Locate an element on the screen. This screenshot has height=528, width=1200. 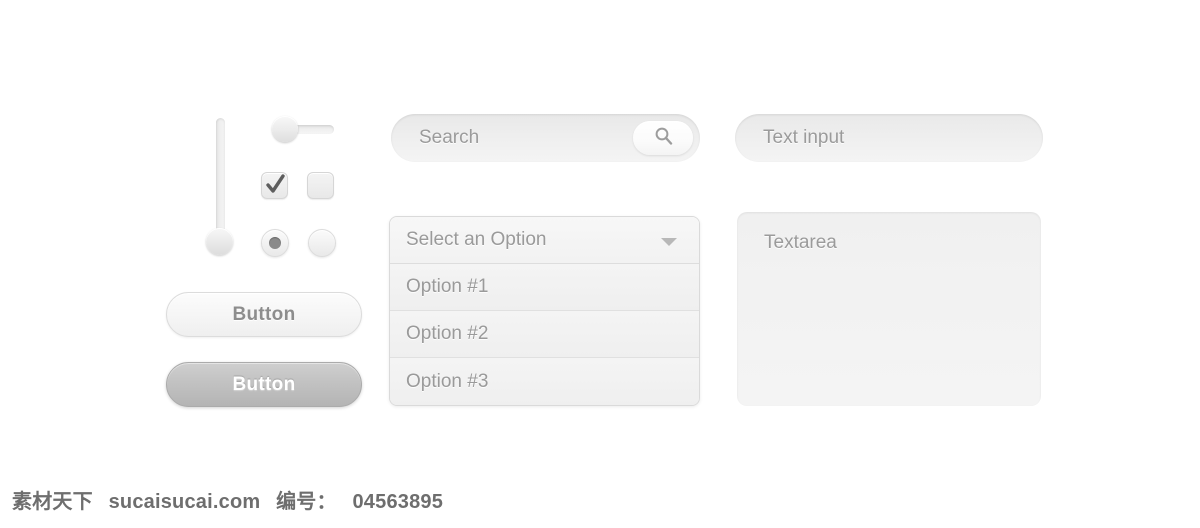
watermark: 素材天下 sucaisucai.com 编号： 04563895 is located at coordinates (232, 499).